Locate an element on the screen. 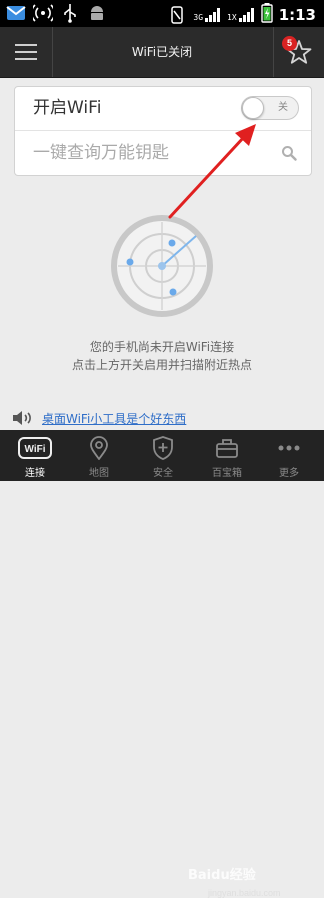 Image resolution: width=324 pixels, height=898 pixels. watermark-url: jingyan.baidu.com is located at coordinates (244, 893).